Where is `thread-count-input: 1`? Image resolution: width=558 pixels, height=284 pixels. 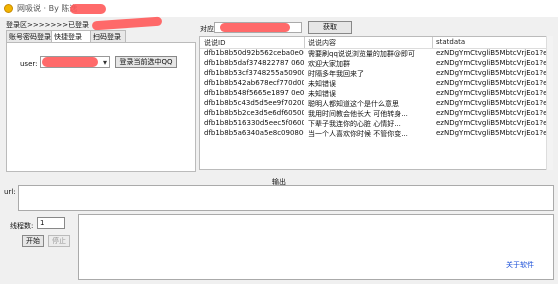
thread-count-input: 1 is located at coordinates (51, 223).